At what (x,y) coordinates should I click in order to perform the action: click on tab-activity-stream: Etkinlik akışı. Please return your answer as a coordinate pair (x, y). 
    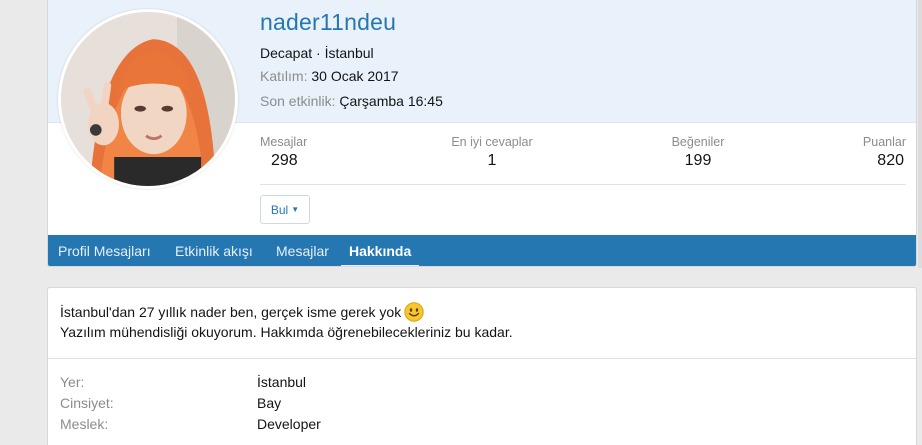
    Looking at the image, I should click on (214, 250).